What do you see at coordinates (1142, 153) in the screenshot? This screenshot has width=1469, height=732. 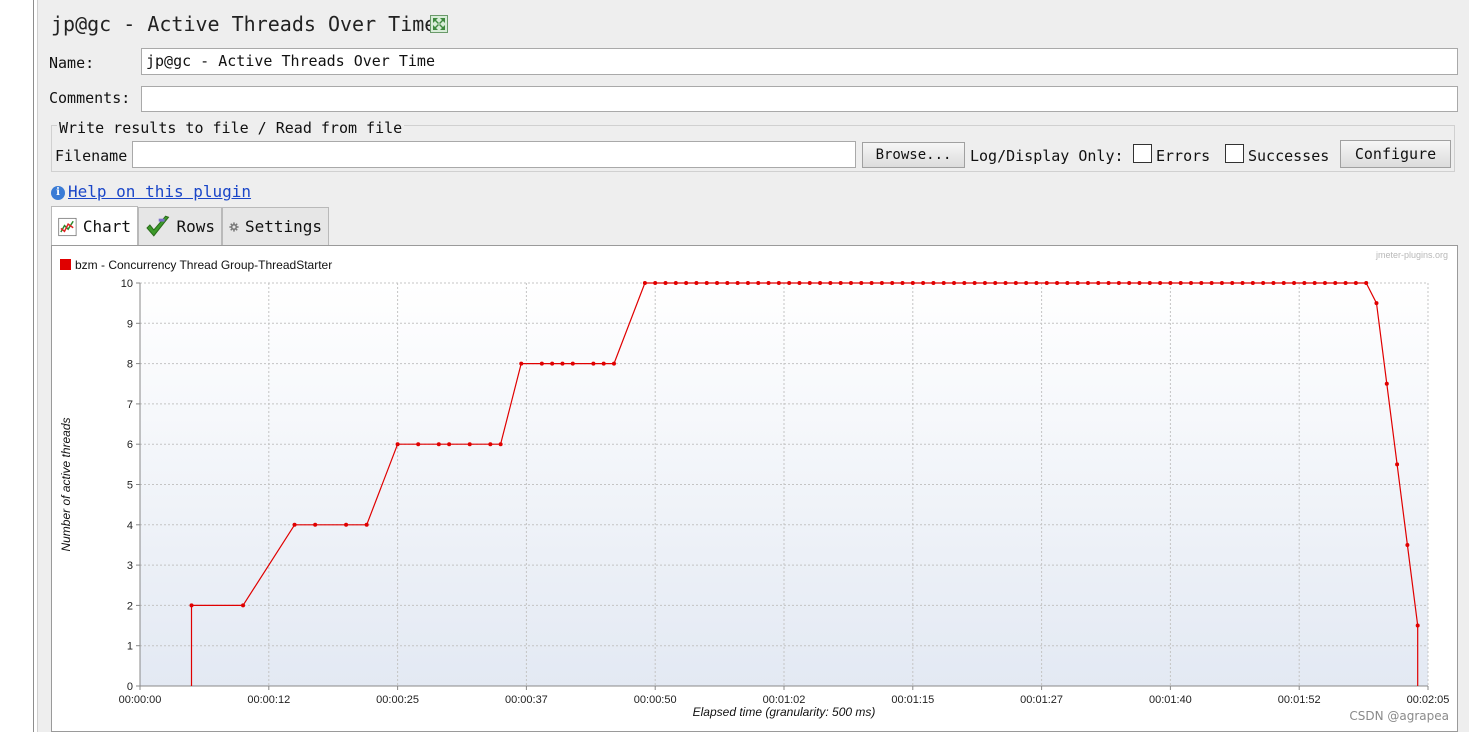 I see `errors-checkbox` at bounding box center [1142, 153].